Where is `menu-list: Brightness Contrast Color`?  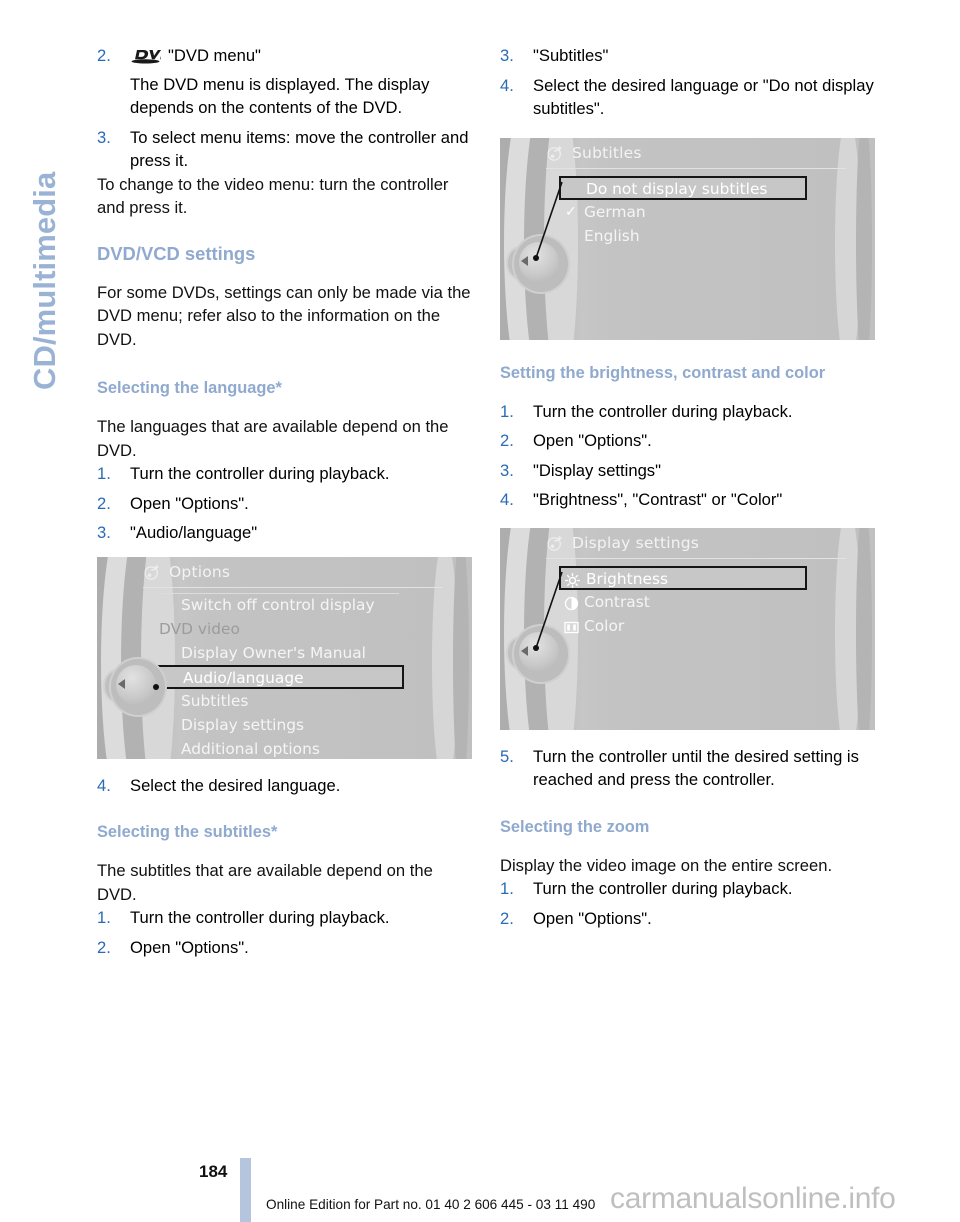
menu-list: Brightness Contrast Color is located at coordinates (683, 601).